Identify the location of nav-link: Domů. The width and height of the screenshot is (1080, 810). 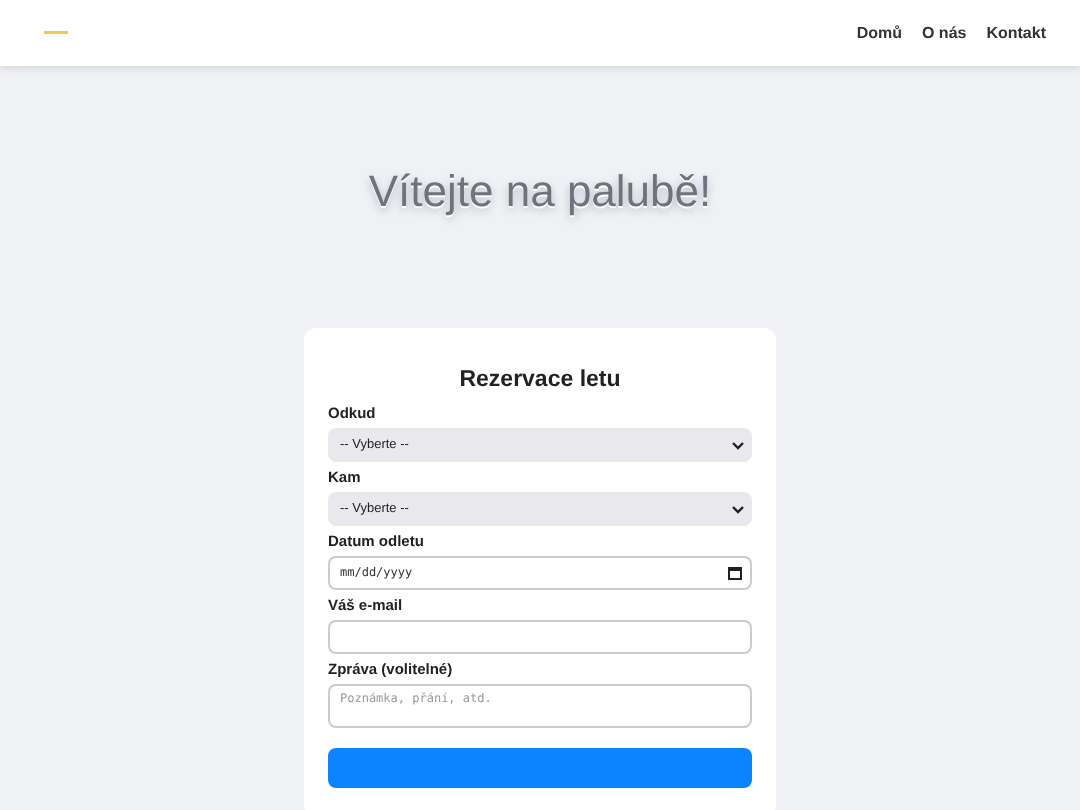
(879, 33).